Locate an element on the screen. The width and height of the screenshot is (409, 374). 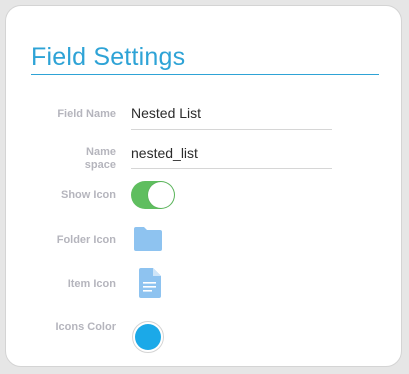
namespace-underline is located at coordinates (231, 168).